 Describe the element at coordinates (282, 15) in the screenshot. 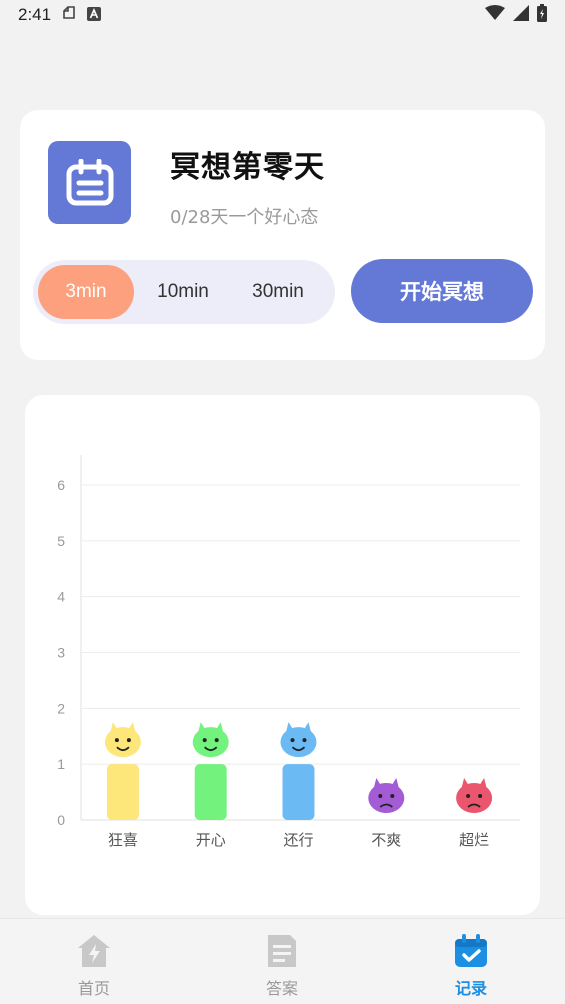

I see `status-bar: 2:41` at that location.